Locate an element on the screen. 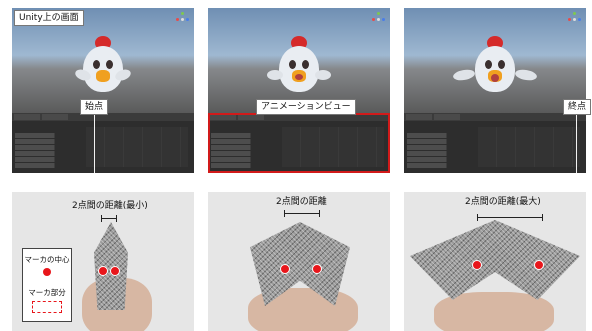  folded-paper-open is located at coordinates (495, 260).